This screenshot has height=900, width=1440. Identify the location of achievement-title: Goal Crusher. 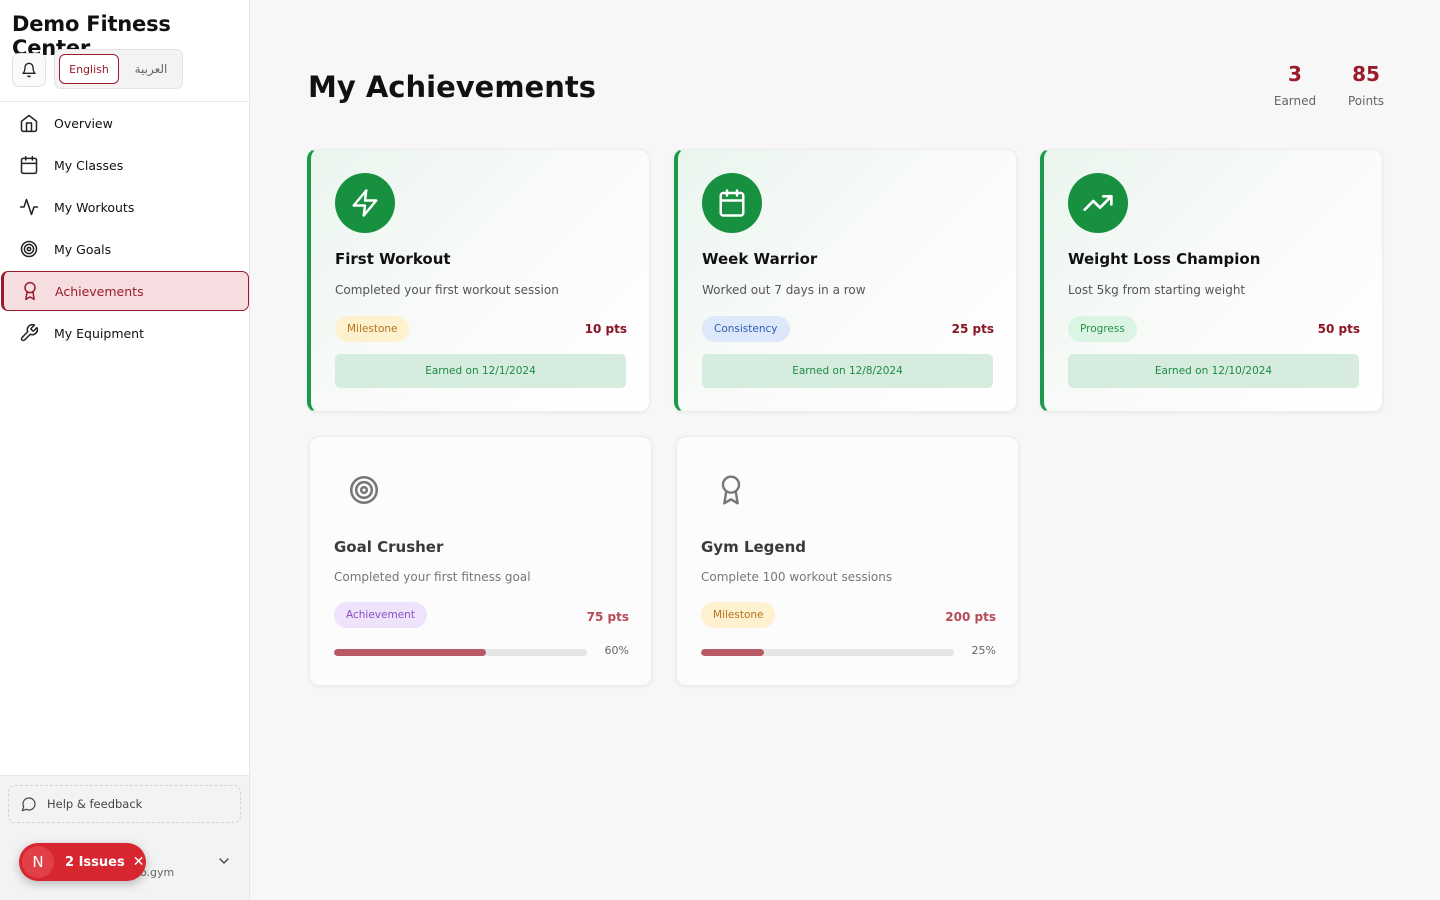
(389, 547).